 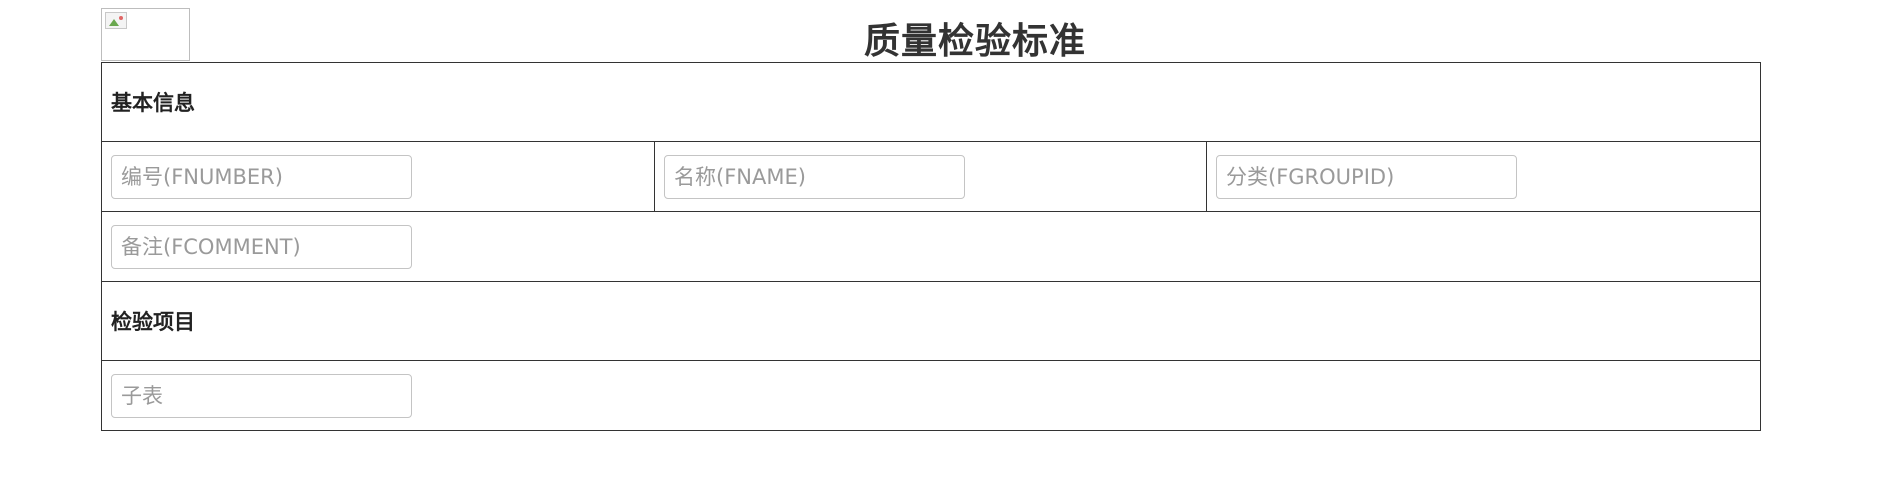 I want to click on page-title: 质量检验标准, so click(x=974, y=41).